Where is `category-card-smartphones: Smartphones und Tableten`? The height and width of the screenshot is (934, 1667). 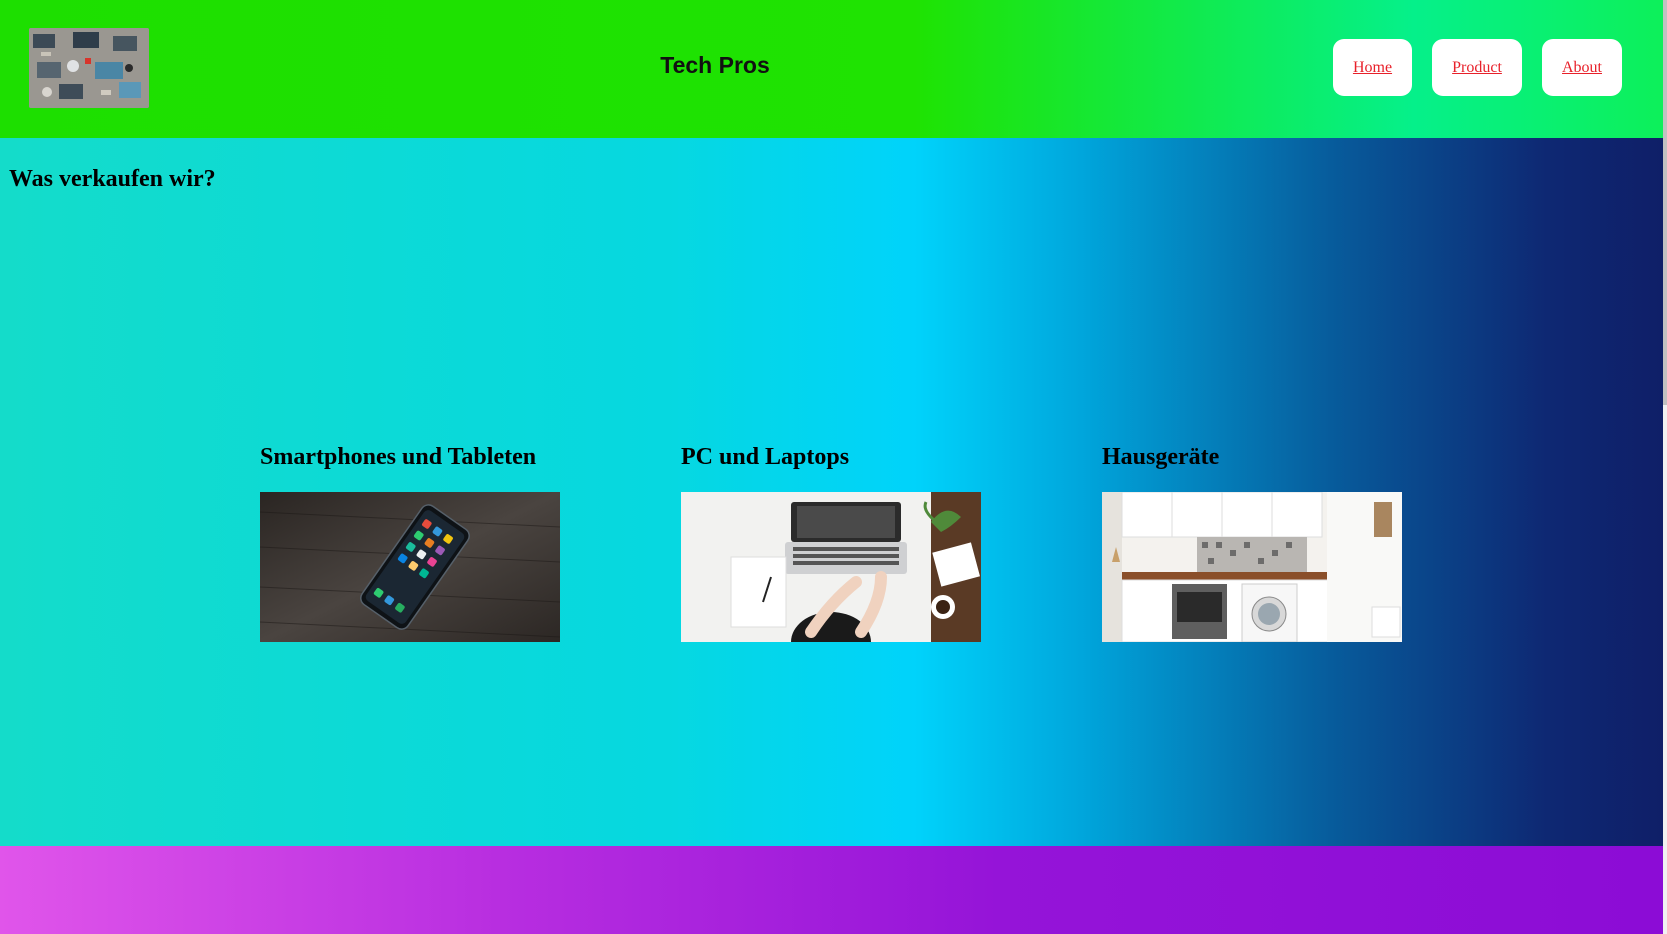 category-card-smartphones: Smartphones und Tableten is located at coordinates (410, 543).